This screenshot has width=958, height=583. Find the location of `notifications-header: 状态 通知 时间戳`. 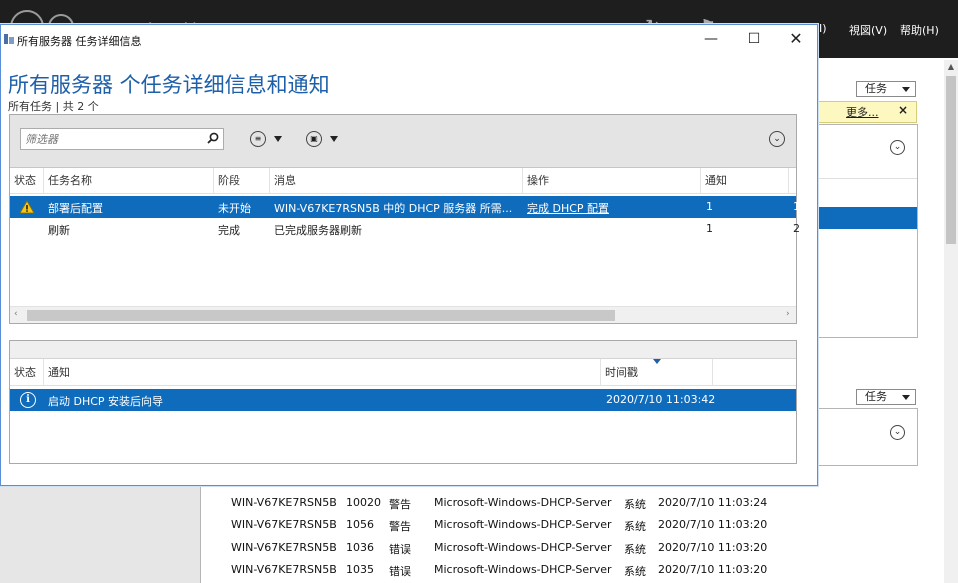

notifications-header: 状态 通知 时间戳 is located at coordinates (403, 372).